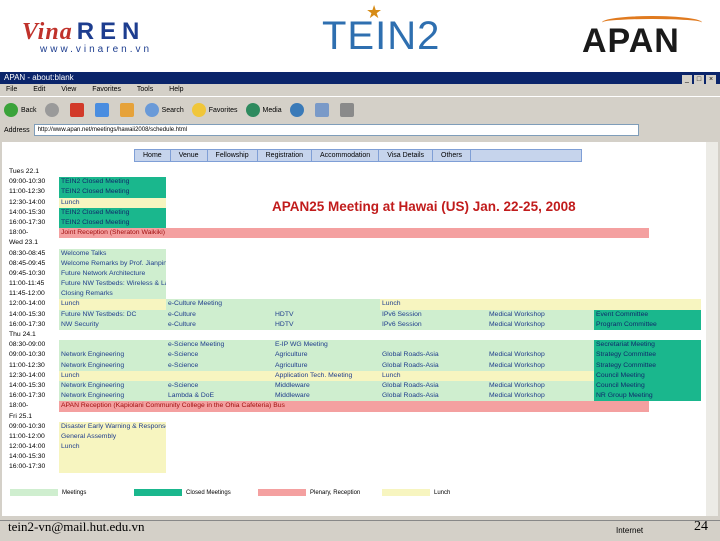 The width and height of the screenshot is (720, 541). I want to click on print-button, so click(348, 110).